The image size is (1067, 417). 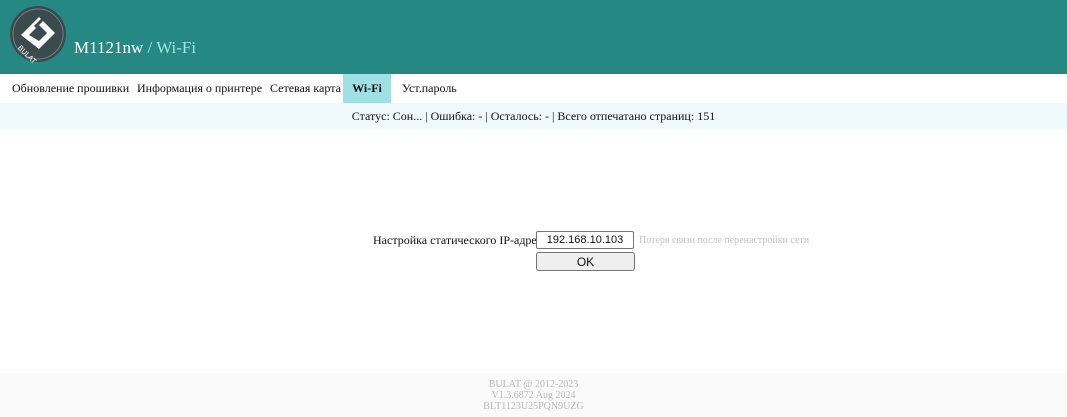 What do you see at coordinates (460, 240) in the screenshot?
I see `static-ip-label: Настройка статического IP-адреса` at bounding box center [460, 240].